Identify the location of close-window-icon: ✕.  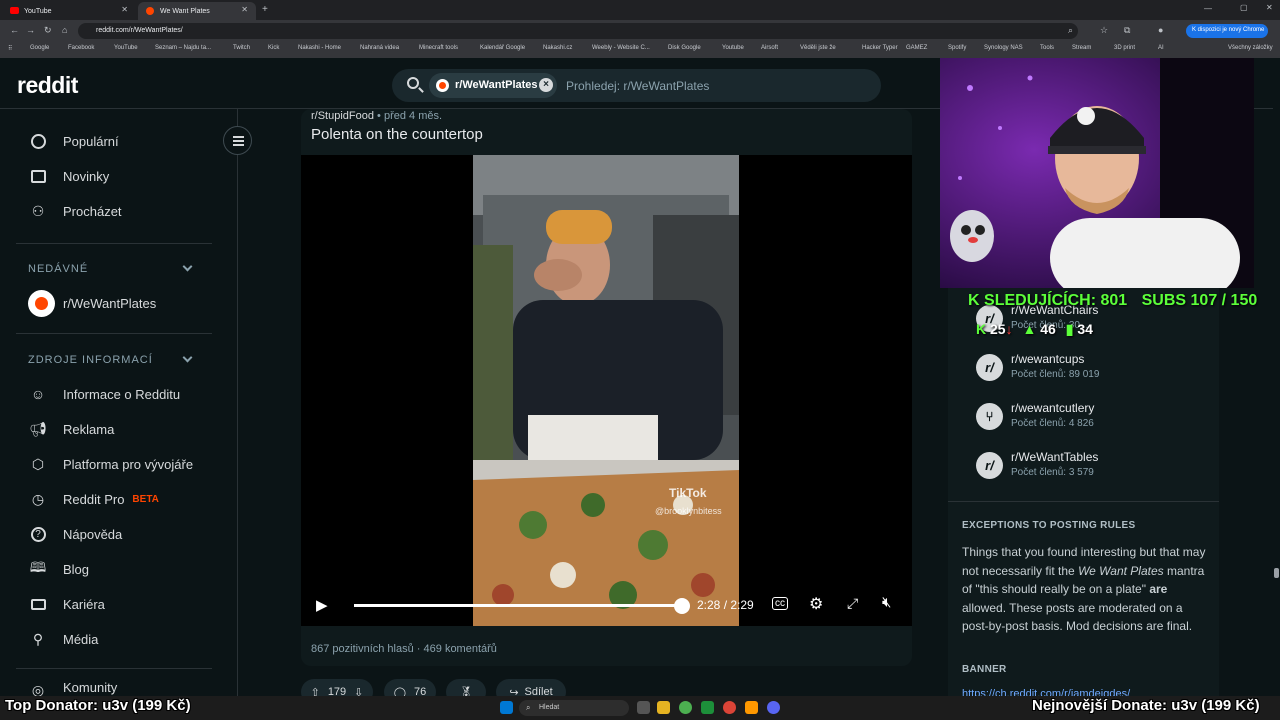
(1269, 7).